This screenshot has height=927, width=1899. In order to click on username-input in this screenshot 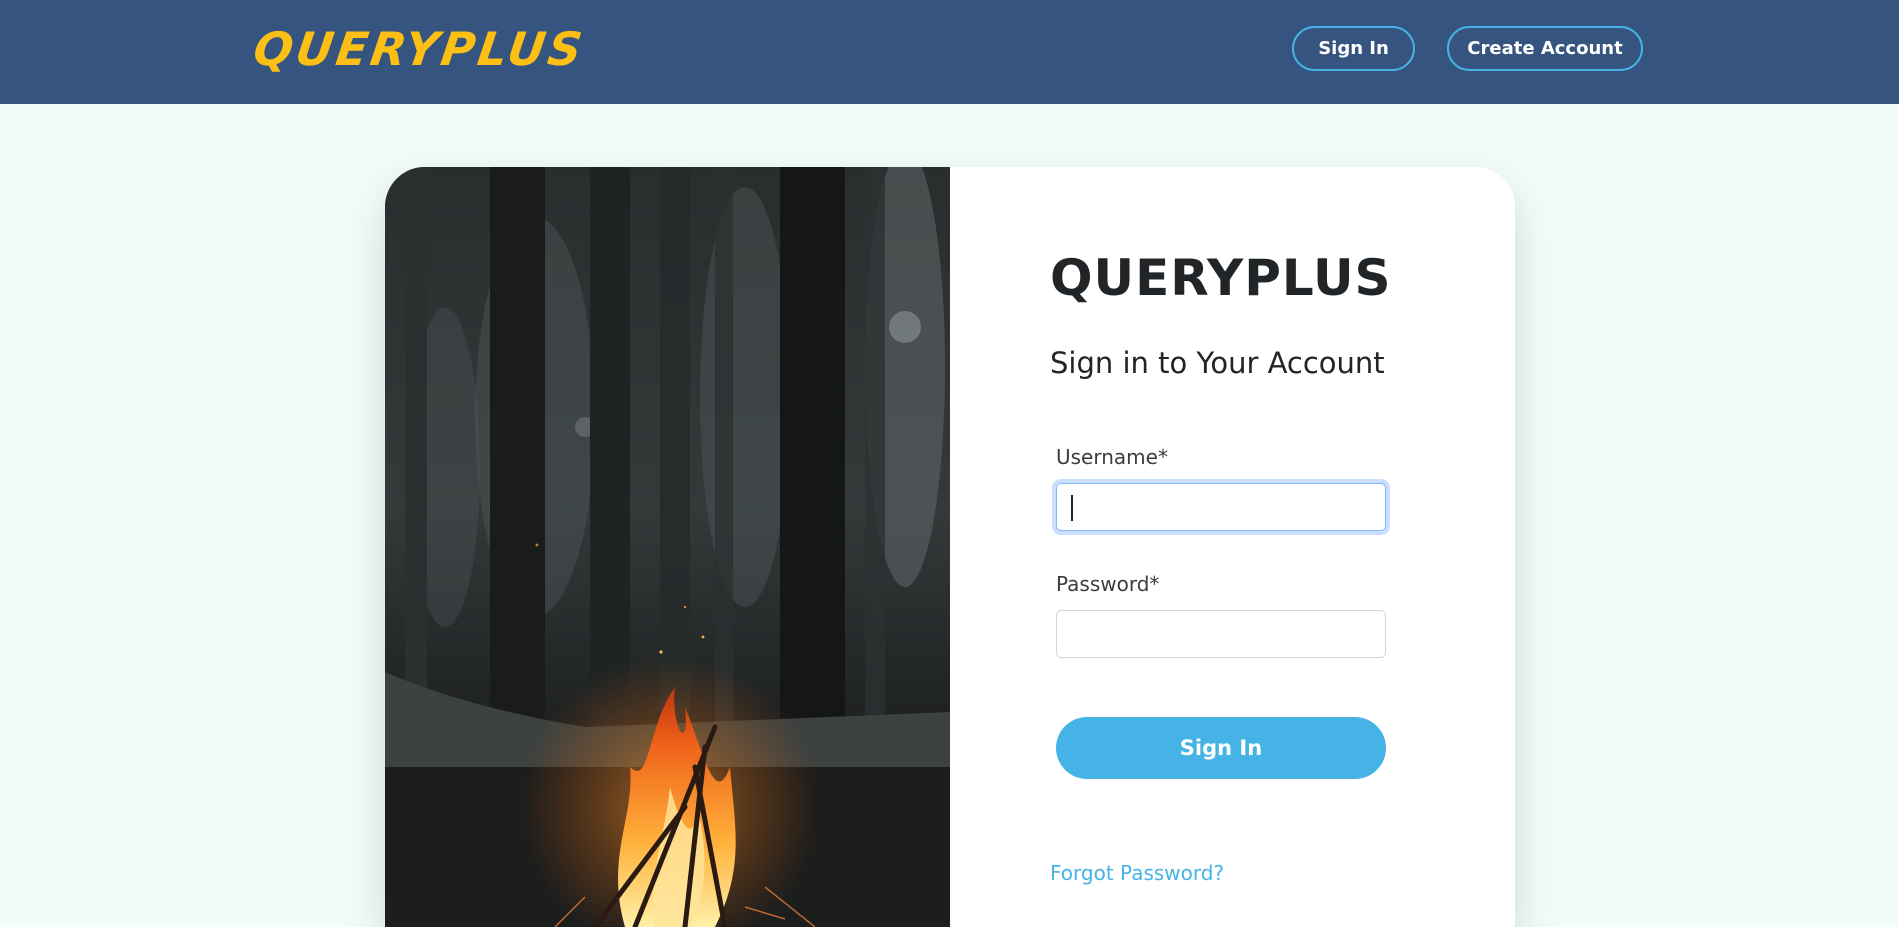, I will do `click(1221, 507)`.